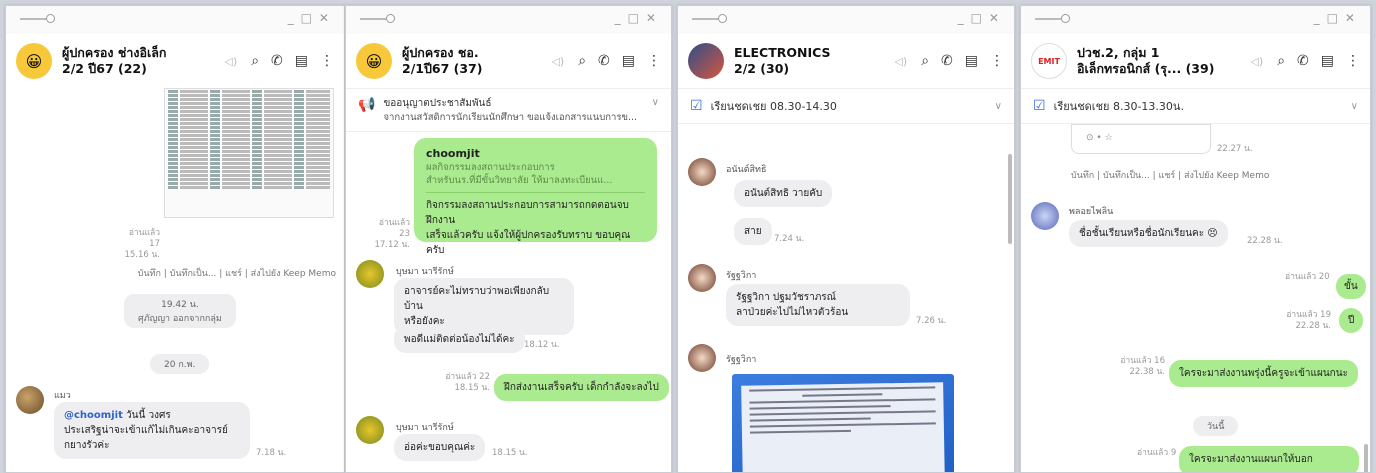 Image resolution: width=1376 pixels, height=473 pixels. Describe the element at coordinates (773, 106) in the screenshot. I see `event-text: เรียนชดเชย 08.30-14.30` at that location.